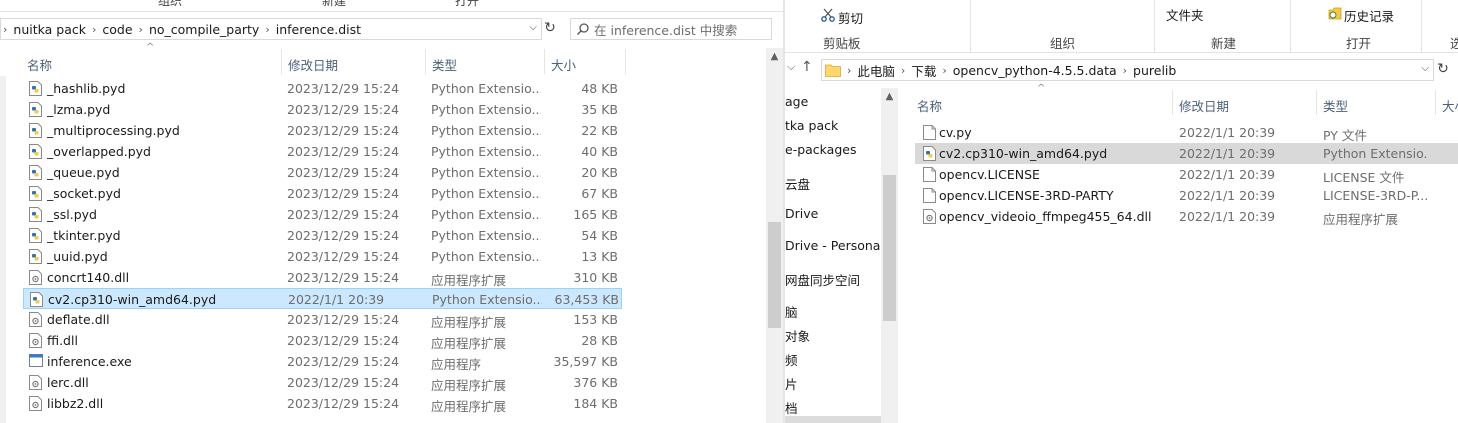 The image size is (1458, 423). I want to click on recent-locations-icon: ⌵, so click(791, 67).